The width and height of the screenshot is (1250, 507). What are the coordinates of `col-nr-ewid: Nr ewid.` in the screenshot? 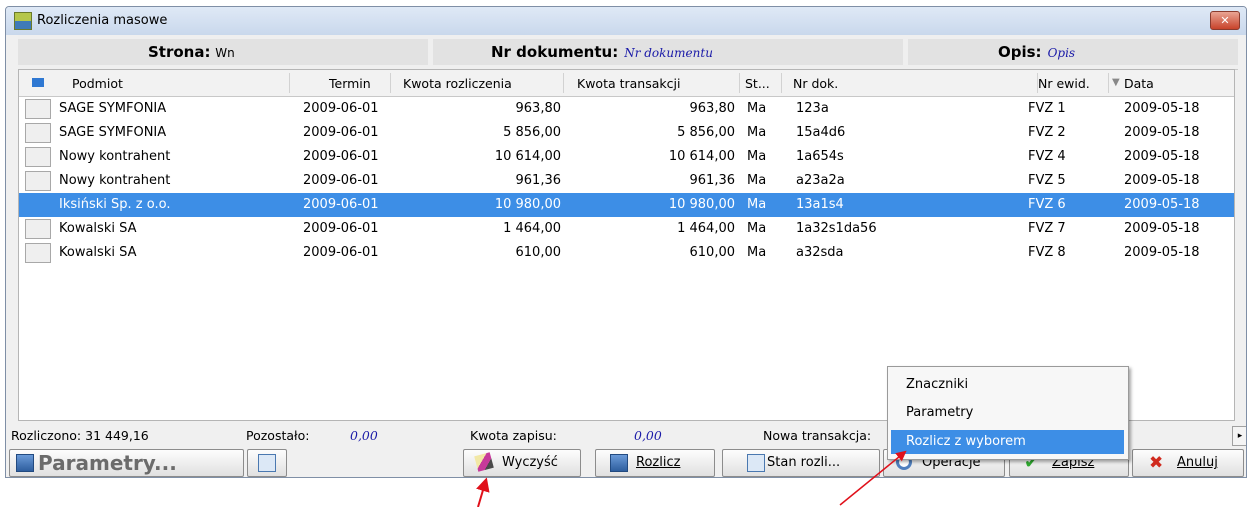 It's located at (1064, 83).